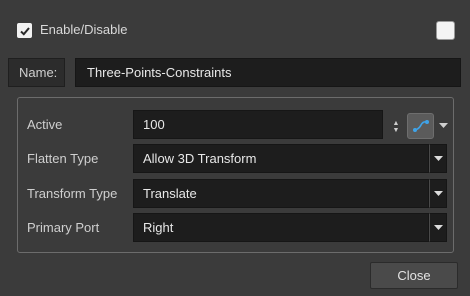  Describe the element at coordinates (72, 193) in the screenshot. I see `transform-type-label: Transform Type` at that location.